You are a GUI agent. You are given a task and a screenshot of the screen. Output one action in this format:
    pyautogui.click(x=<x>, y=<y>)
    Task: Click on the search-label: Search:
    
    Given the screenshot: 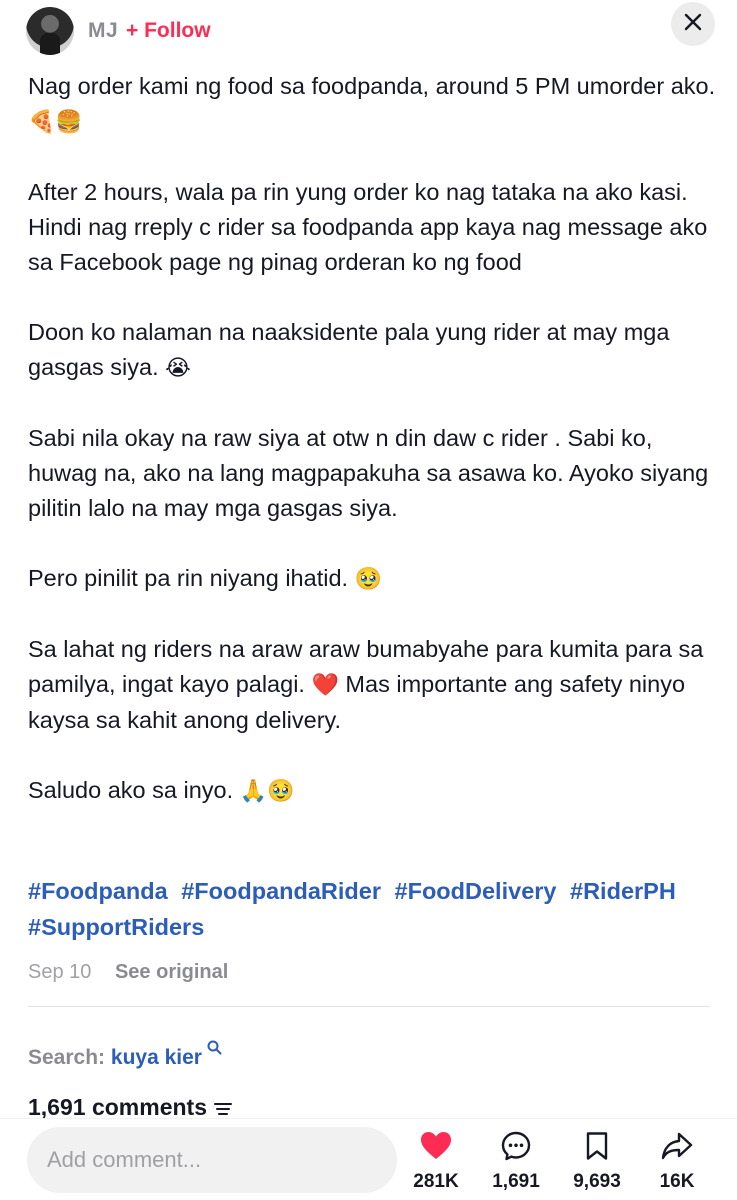 What is the action you would take?
    pyautogui.click(x=67, y=1057)
    